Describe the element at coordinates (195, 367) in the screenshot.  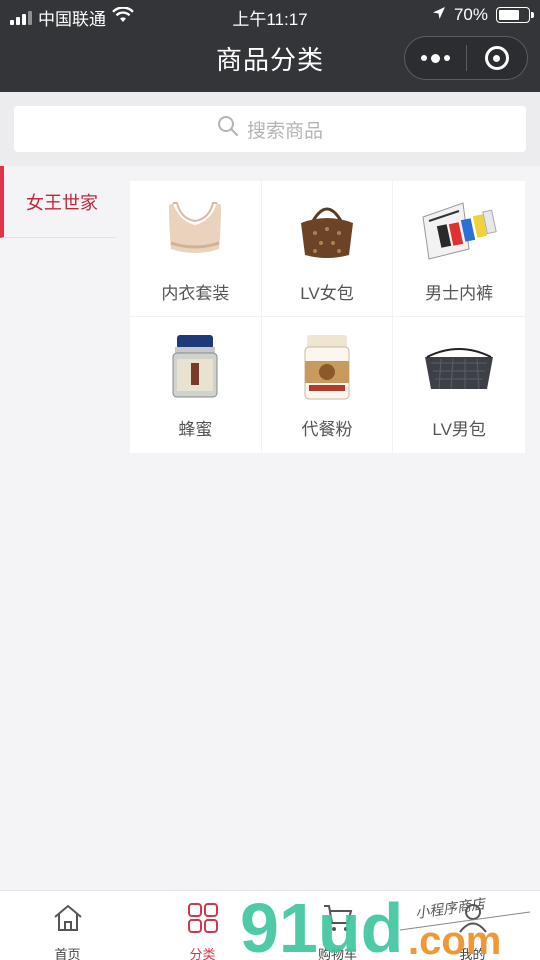
I see `honey-jar-image` at that location.